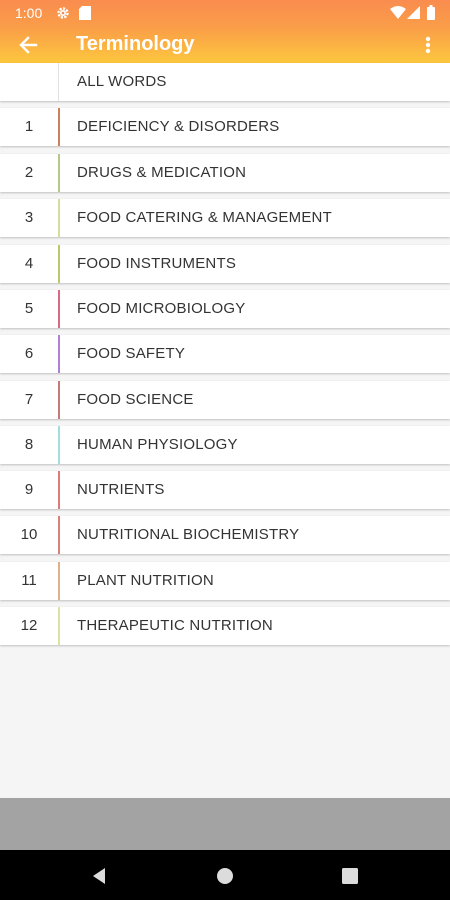 The image size is (450, 900). I want to click on list-item: 4 FOOD INSTRUMENTS, so click(225, 264).